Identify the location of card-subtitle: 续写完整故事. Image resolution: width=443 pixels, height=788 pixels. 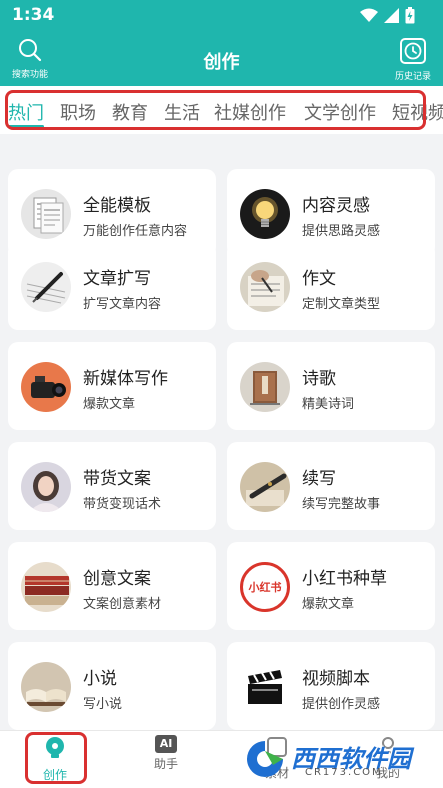
(341, 504).